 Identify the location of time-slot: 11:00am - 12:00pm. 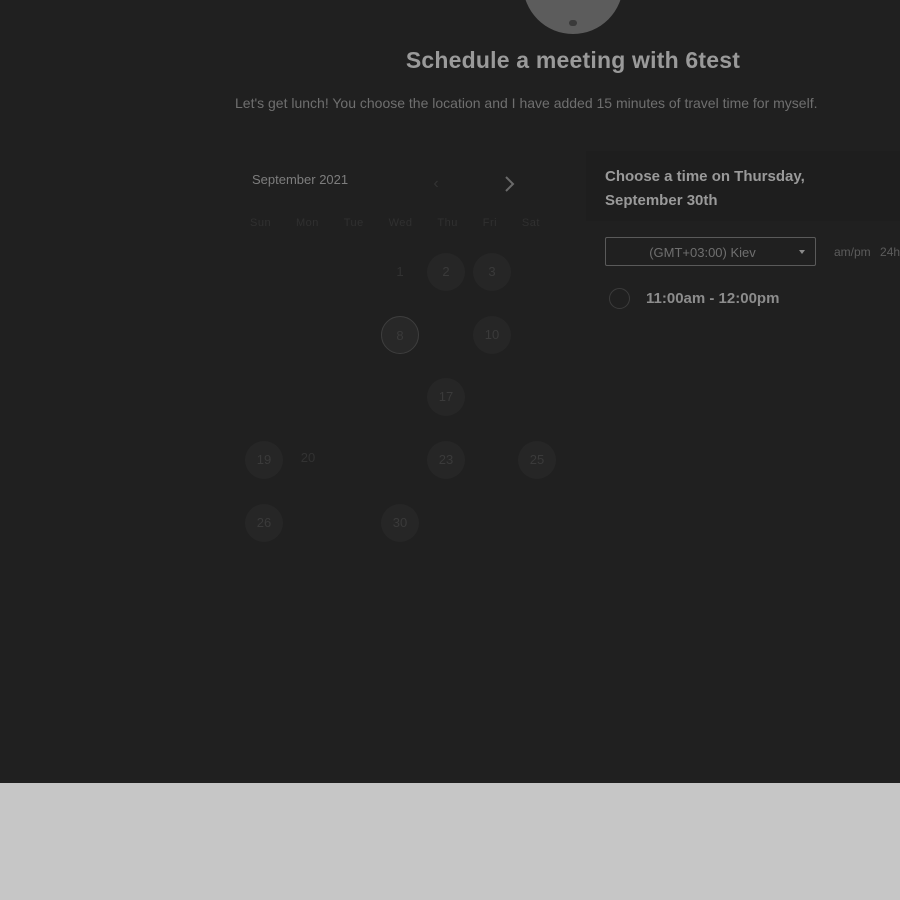
(694, 298).